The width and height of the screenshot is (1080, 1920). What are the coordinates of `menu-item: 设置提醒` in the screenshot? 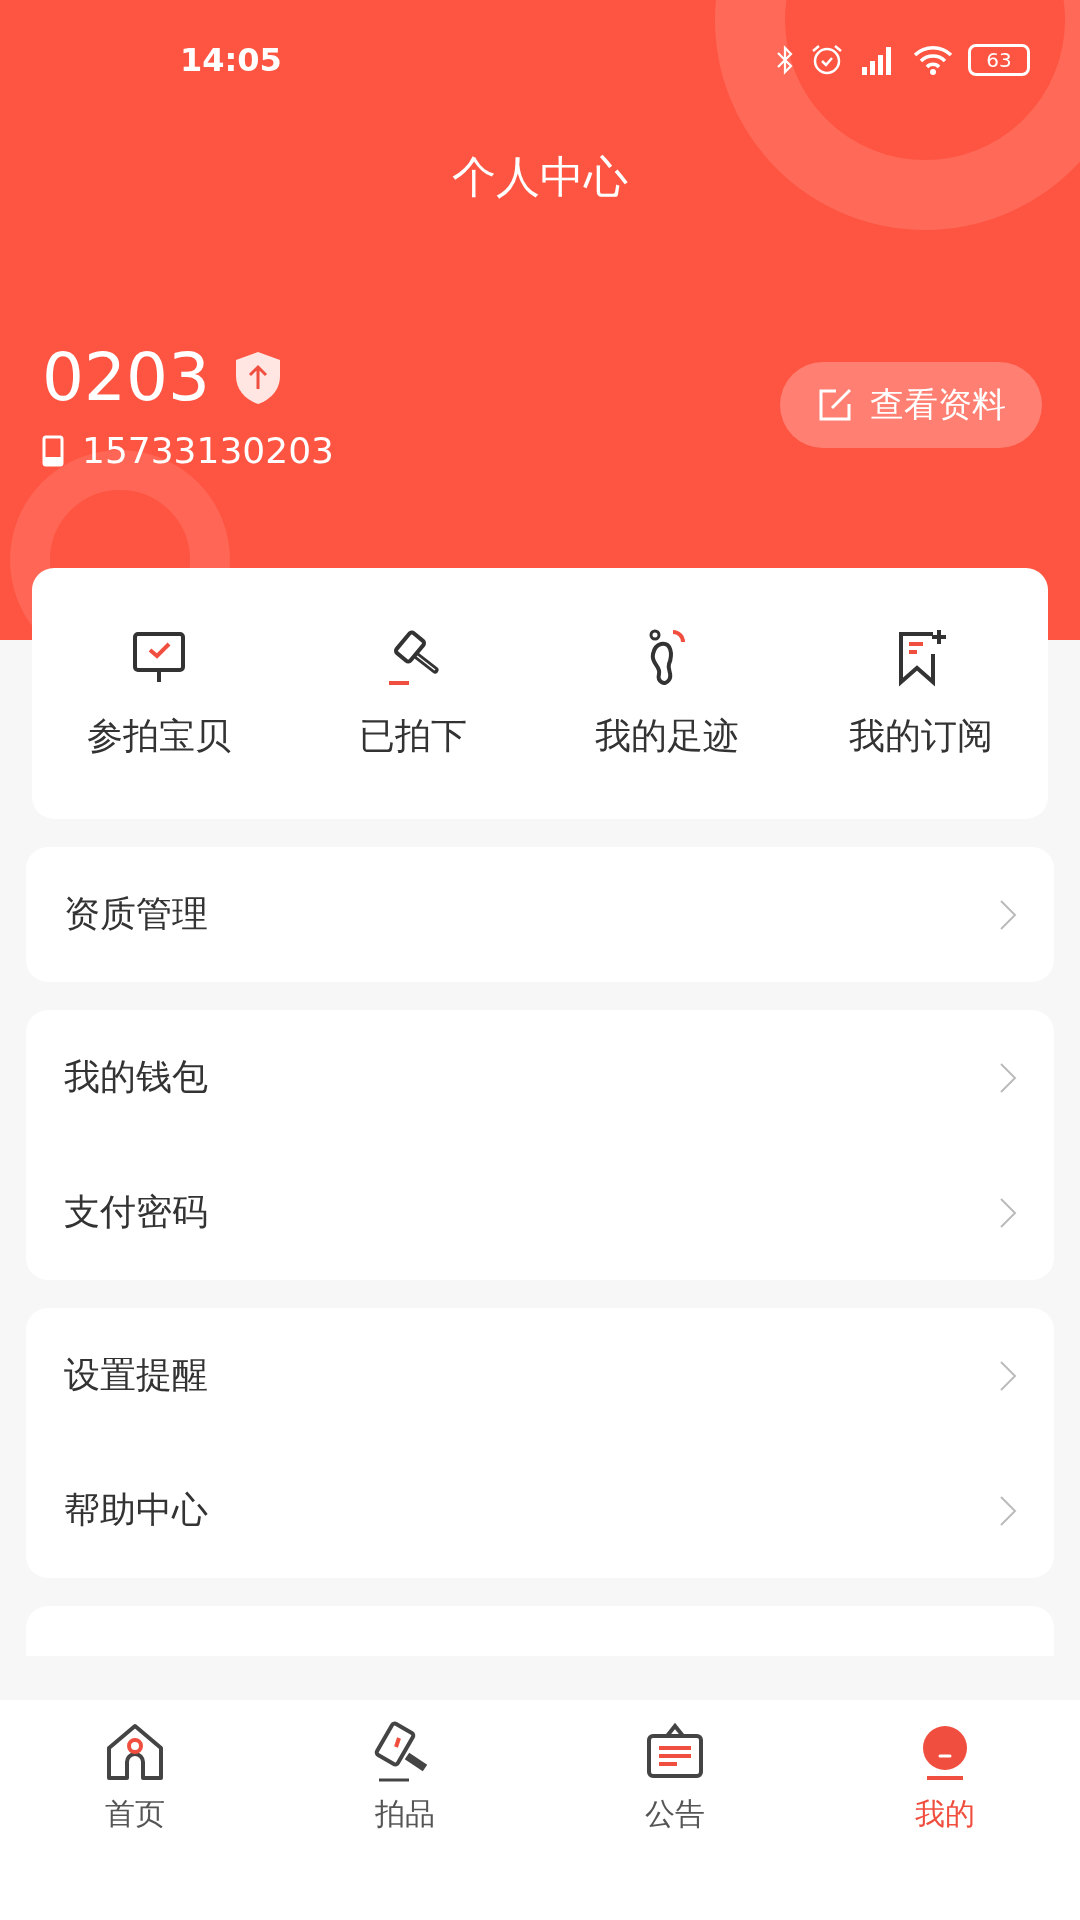 It's located at (540, 1375).